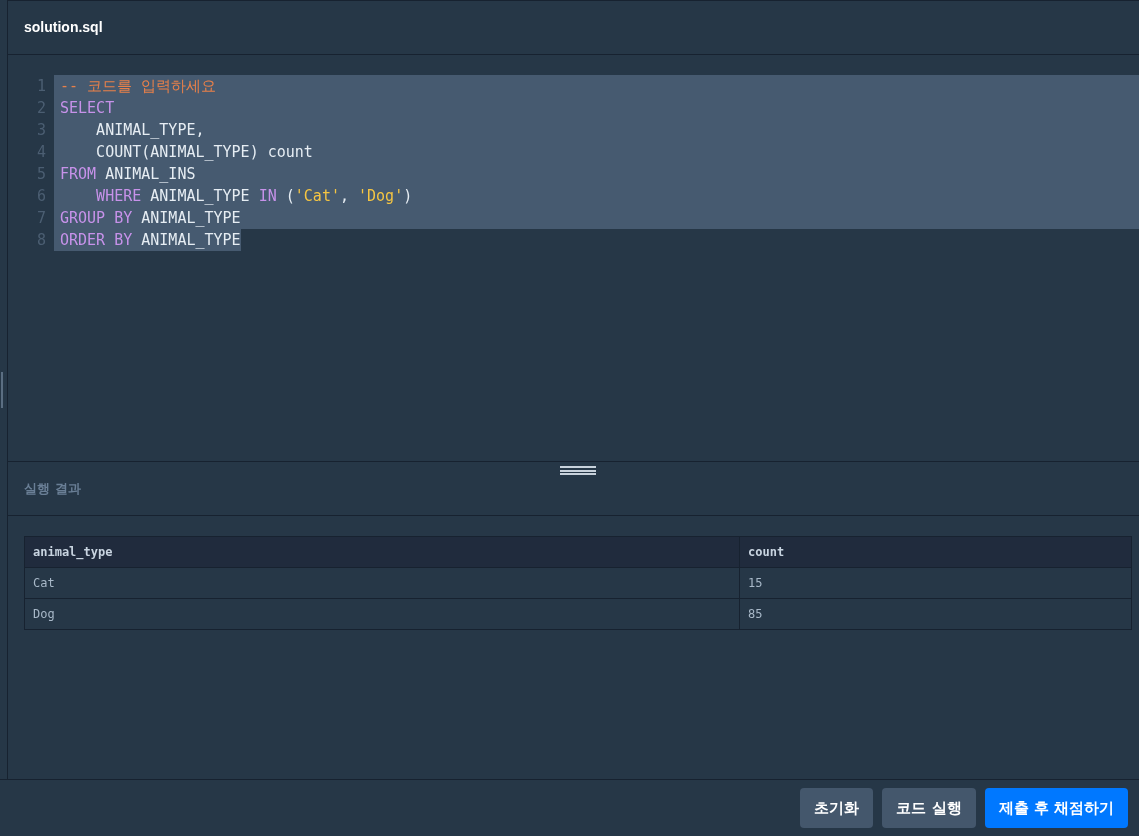  What do you see at coordinates (1056, 808) in the screenshot?
I see `action-button: 제출 후 채점하기` at bounding box center [1056, 808].